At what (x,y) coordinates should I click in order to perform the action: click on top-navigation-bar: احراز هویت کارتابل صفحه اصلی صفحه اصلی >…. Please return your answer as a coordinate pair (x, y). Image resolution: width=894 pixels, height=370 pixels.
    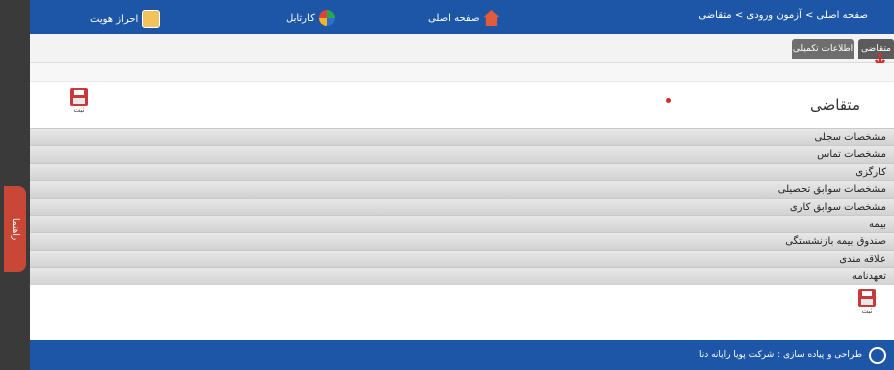
    Looking at the image, I should click on (462, 17).